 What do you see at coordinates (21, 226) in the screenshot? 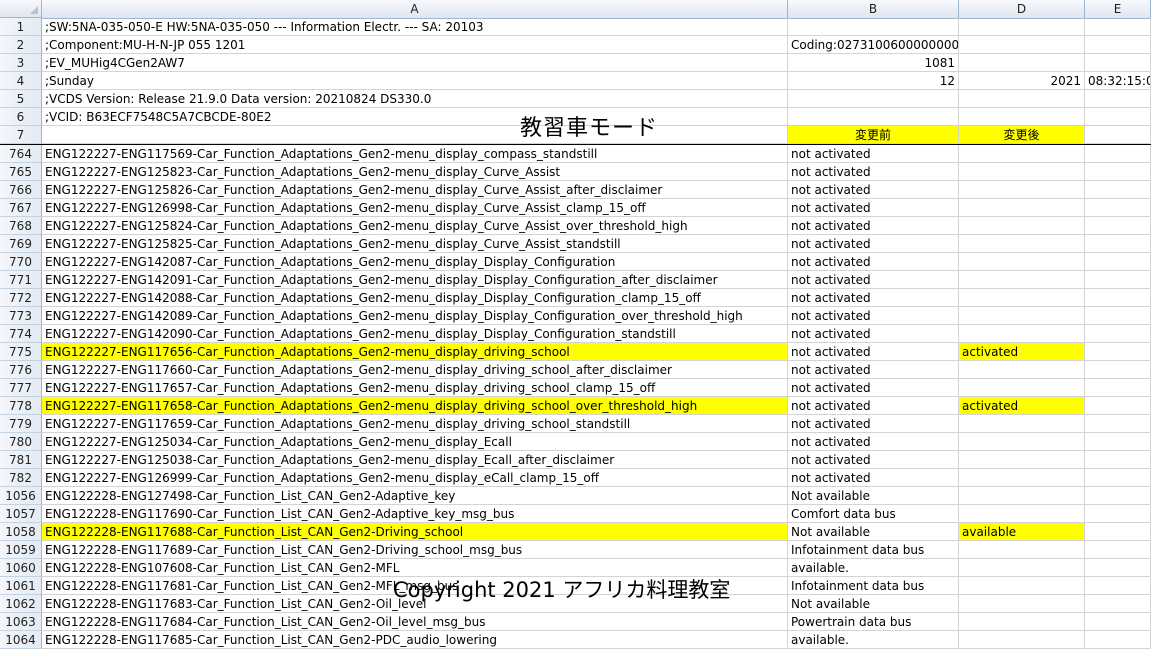
I see `row-number: 768` at bounding box center [21, 226].